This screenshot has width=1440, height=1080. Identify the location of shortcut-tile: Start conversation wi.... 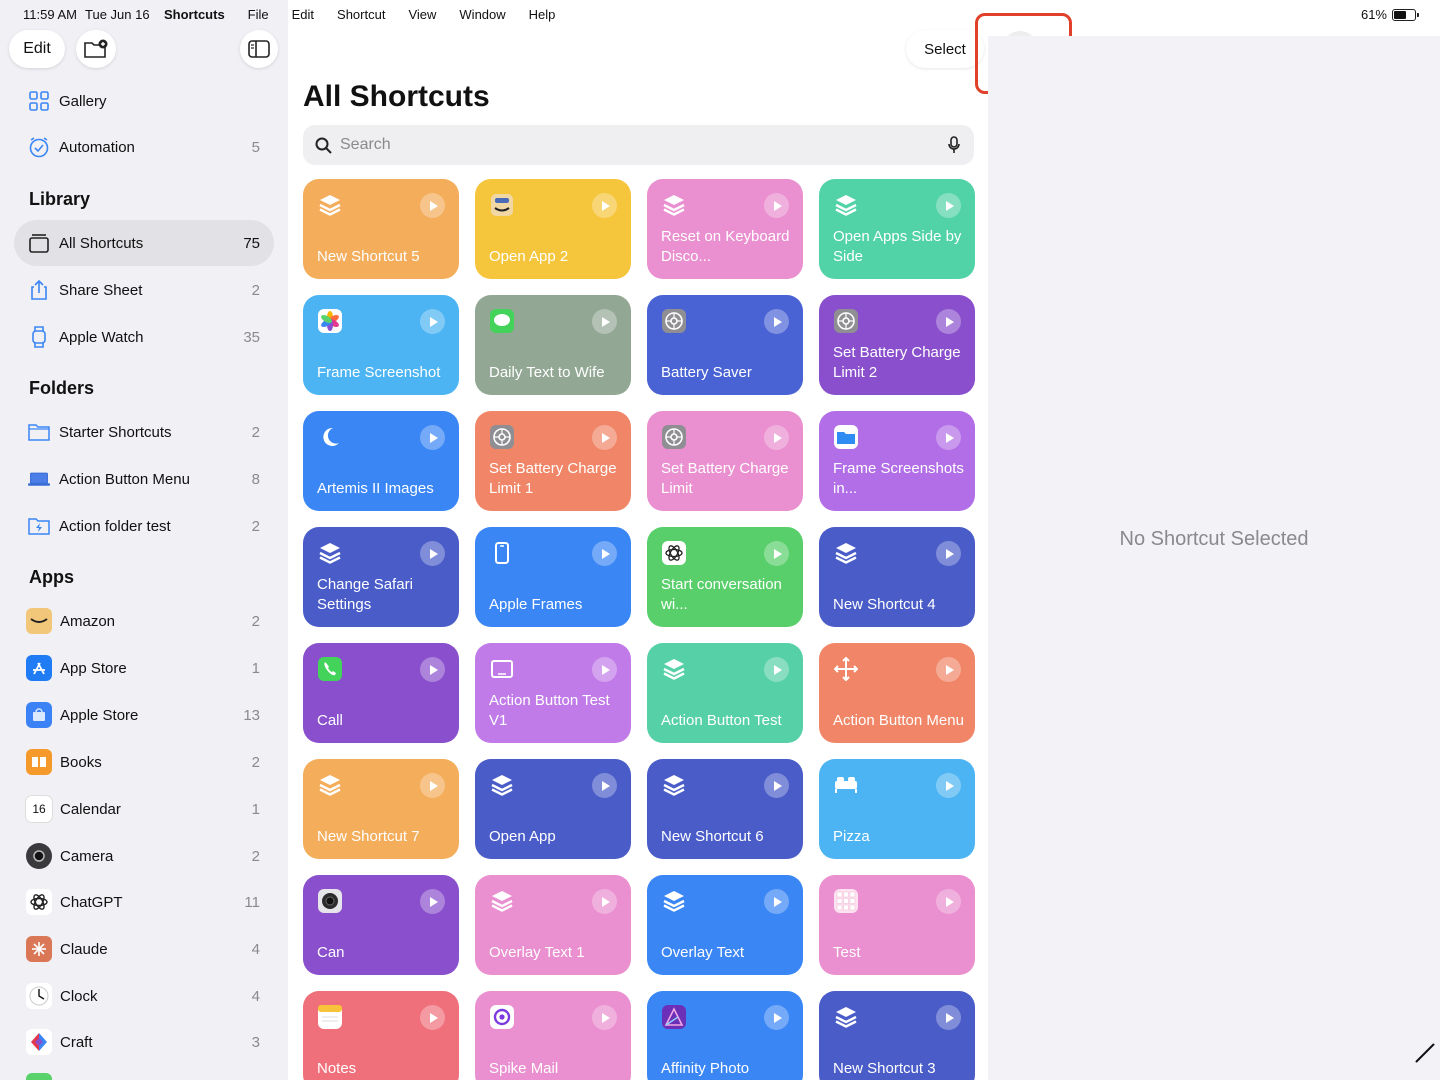
(725, 577).